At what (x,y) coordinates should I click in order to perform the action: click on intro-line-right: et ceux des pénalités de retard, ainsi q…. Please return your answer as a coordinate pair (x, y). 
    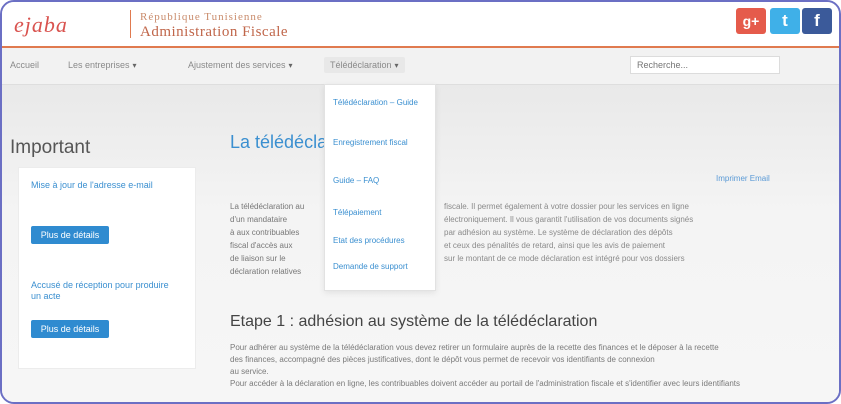
    Looking at the image, I should click on (555, 245).